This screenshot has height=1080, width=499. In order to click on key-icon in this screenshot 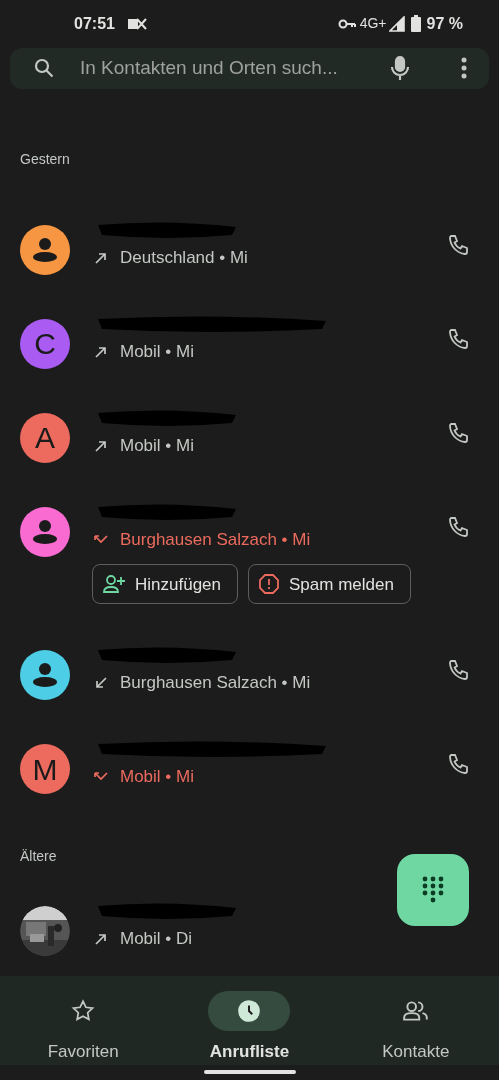, I will do `click(346, 23)`.